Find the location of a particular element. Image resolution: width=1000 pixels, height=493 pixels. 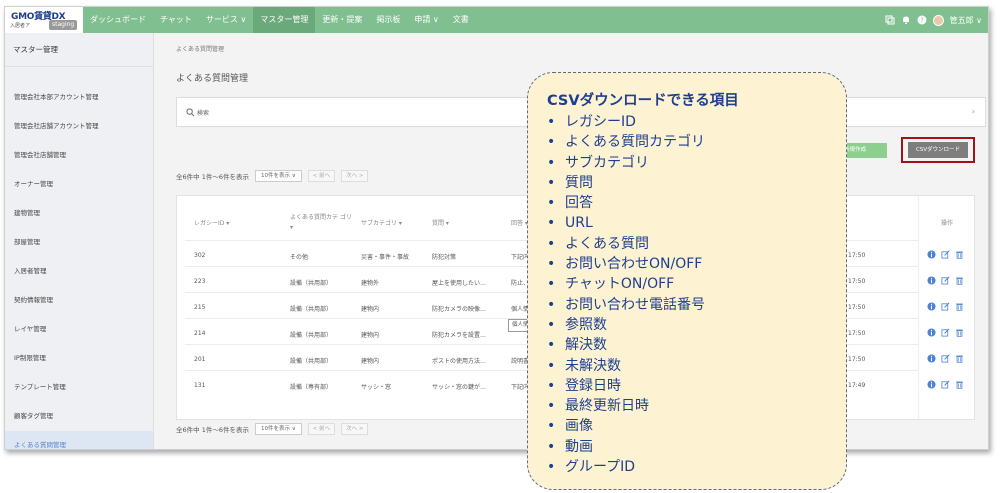

cell-updated-time: 17:49 is located at coordinates (857, 385).